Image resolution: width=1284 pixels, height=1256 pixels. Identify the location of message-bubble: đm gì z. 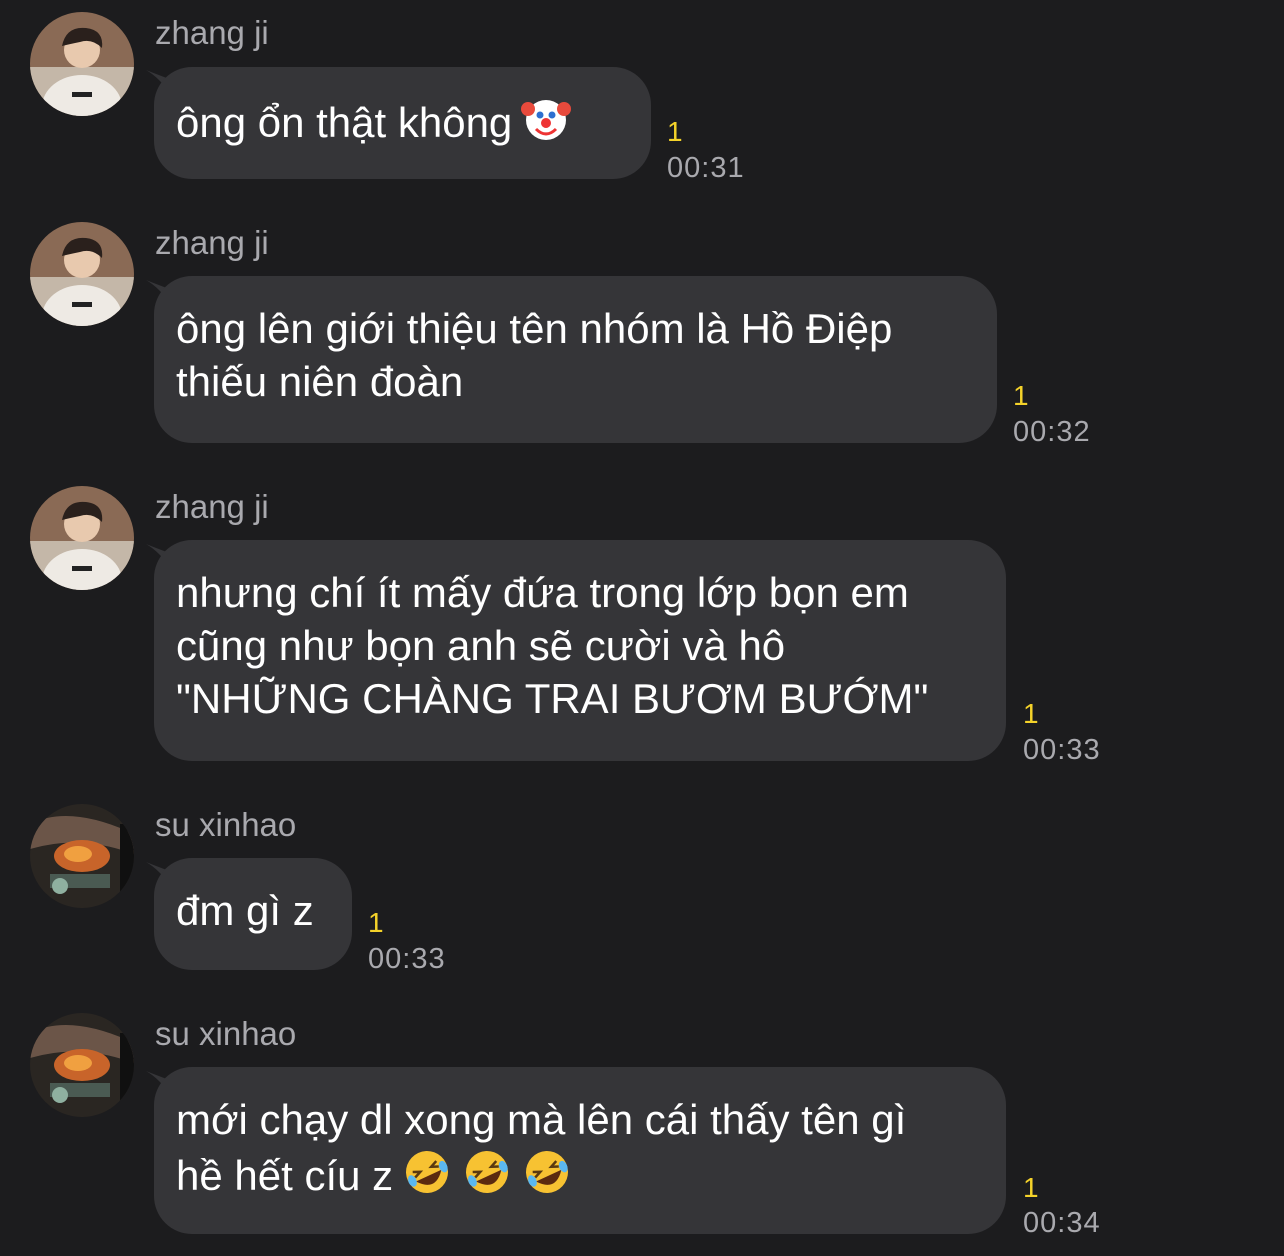
(253, 914).